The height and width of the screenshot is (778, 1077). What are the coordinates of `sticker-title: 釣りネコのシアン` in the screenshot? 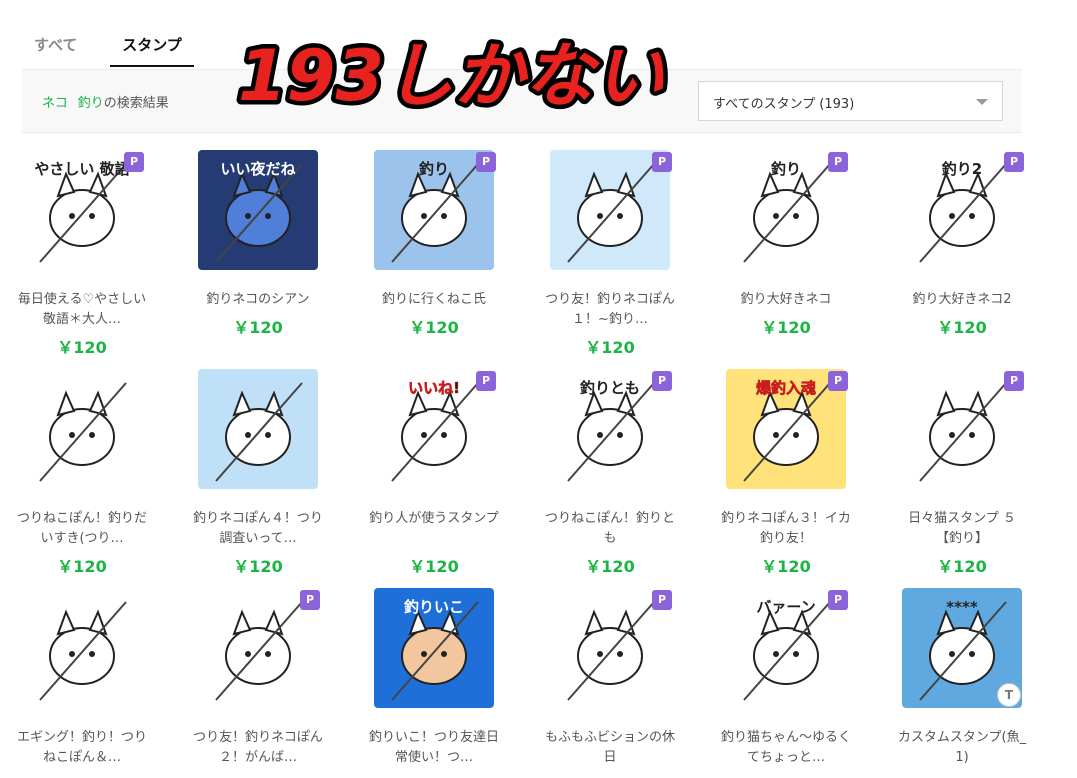 It's located at (258, 300).